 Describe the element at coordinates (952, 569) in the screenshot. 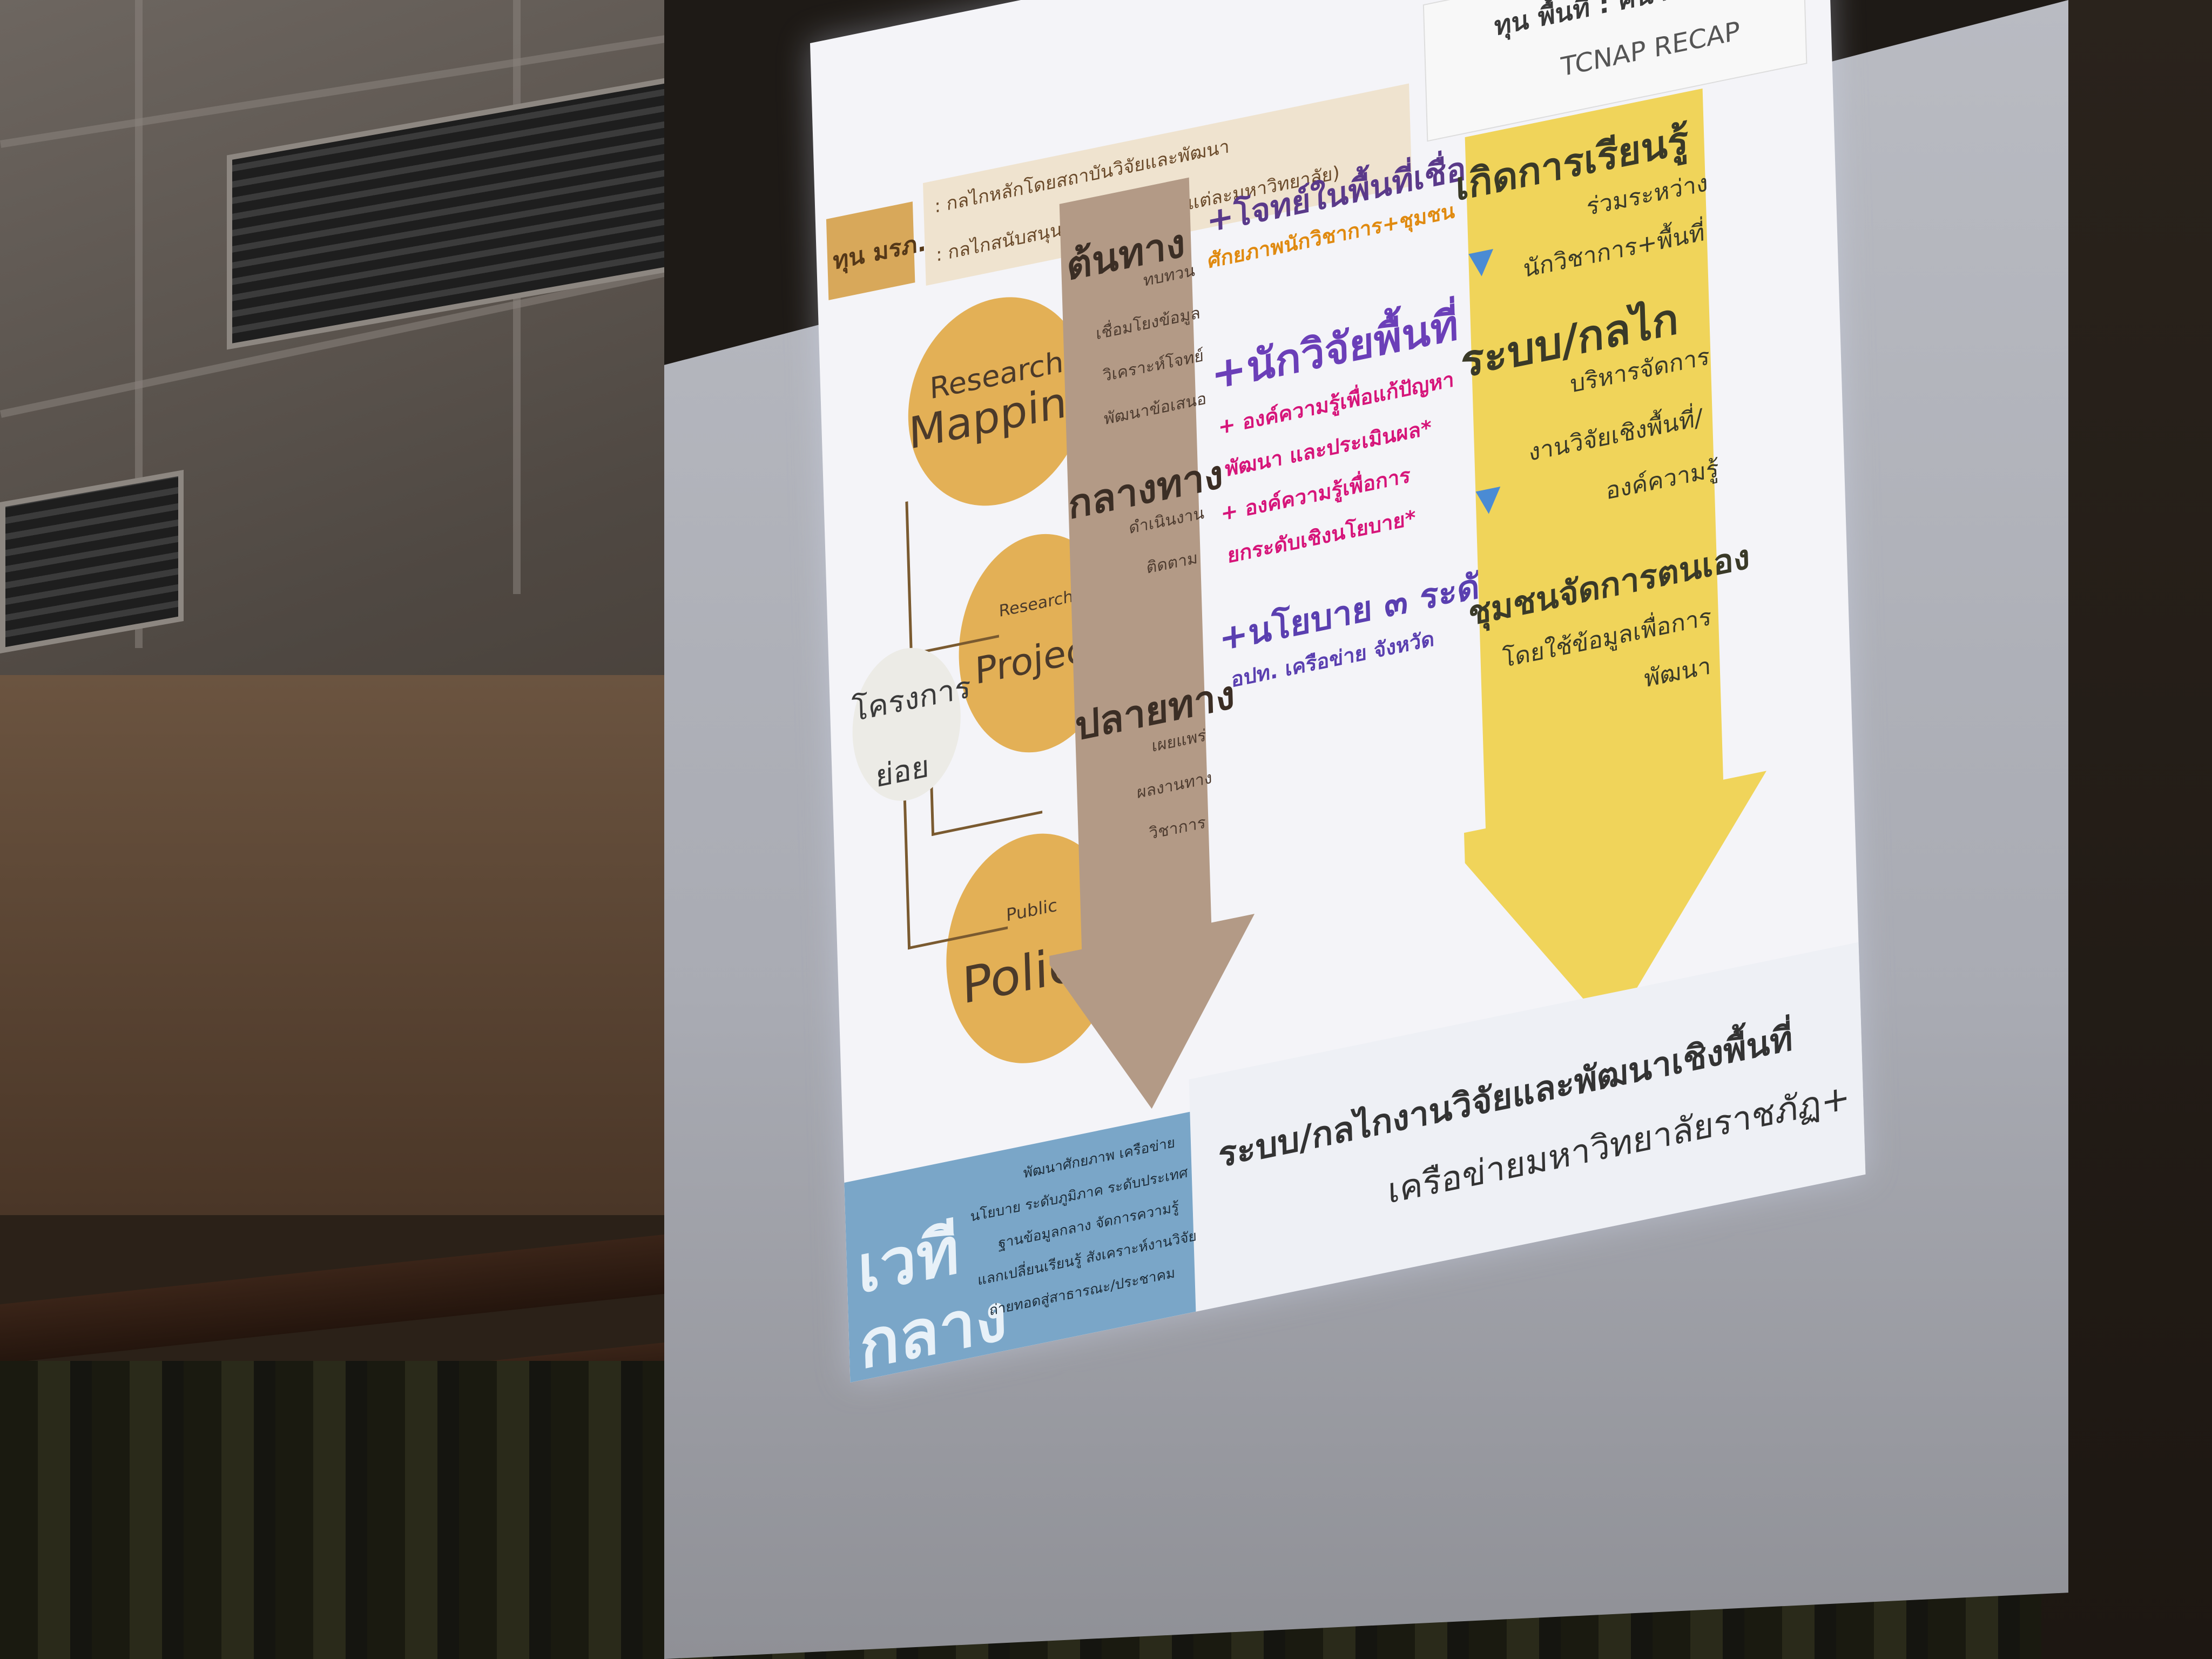

I see `connector-line` at that location.